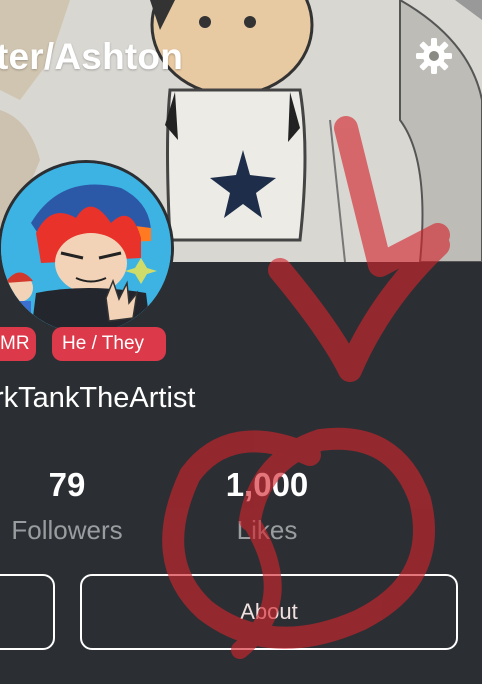 Image resolution: width=482 pixels, height=684 pixels. What do you see at coordinates (18, 344) in the screenshot?
I see `badge-tag-1: MR` at bounding box center [18, 344].